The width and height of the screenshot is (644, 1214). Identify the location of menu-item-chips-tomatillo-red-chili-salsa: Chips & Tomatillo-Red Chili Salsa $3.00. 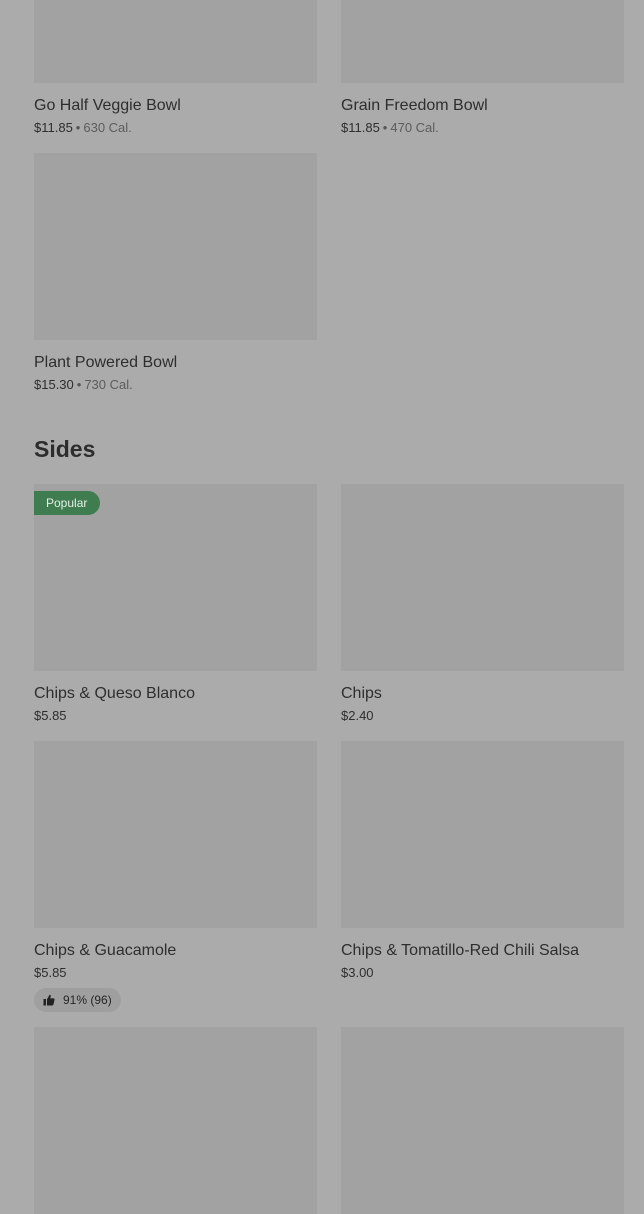
(482, 861).